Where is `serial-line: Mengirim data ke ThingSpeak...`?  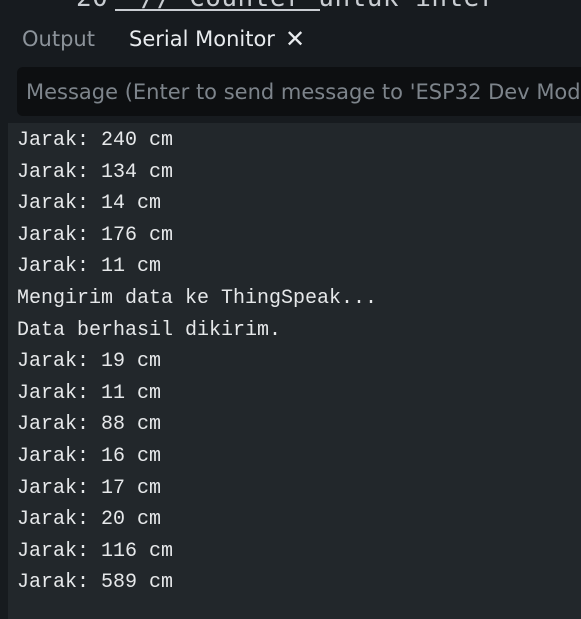 serial-line: Mengirim data ke ThingSpeak... is located at coordinates (197, 298).